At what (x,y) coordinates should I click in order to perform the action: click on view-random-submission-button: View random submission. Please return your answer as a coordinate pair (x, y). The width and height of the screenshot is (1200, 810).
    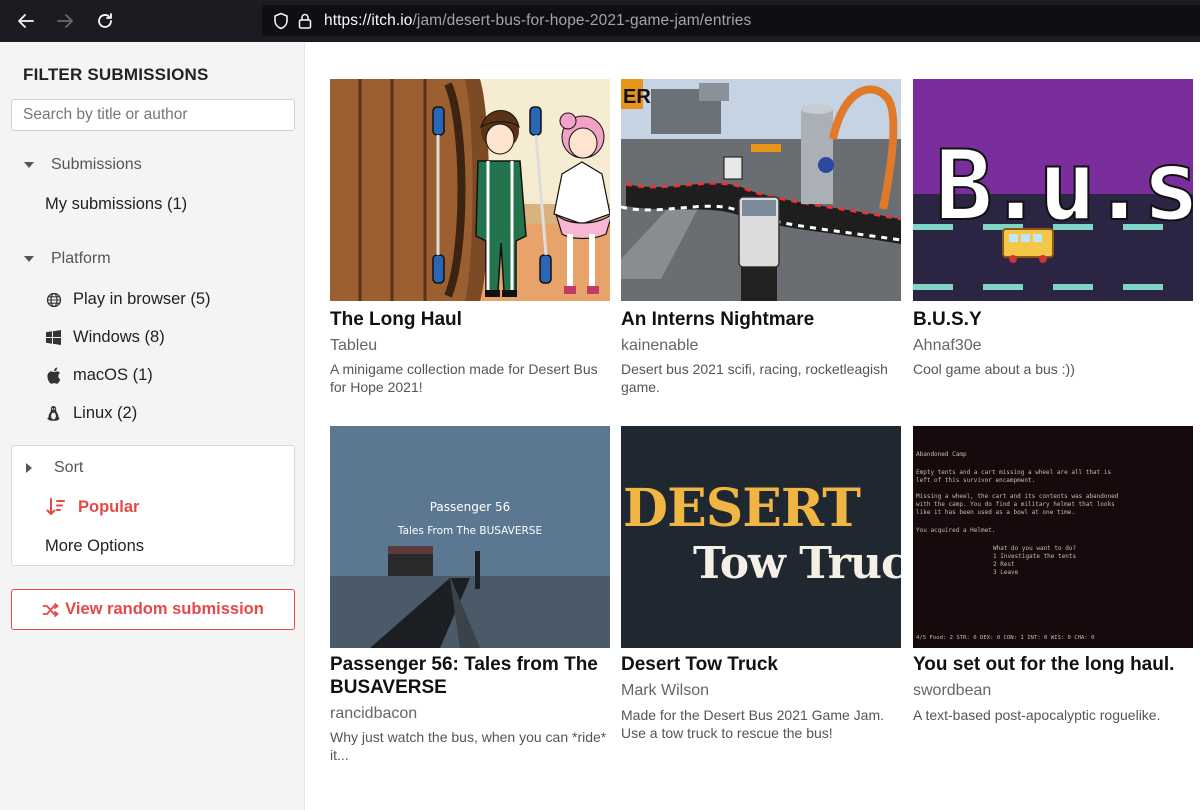
    Looking at the image, I should click on (153, 609).